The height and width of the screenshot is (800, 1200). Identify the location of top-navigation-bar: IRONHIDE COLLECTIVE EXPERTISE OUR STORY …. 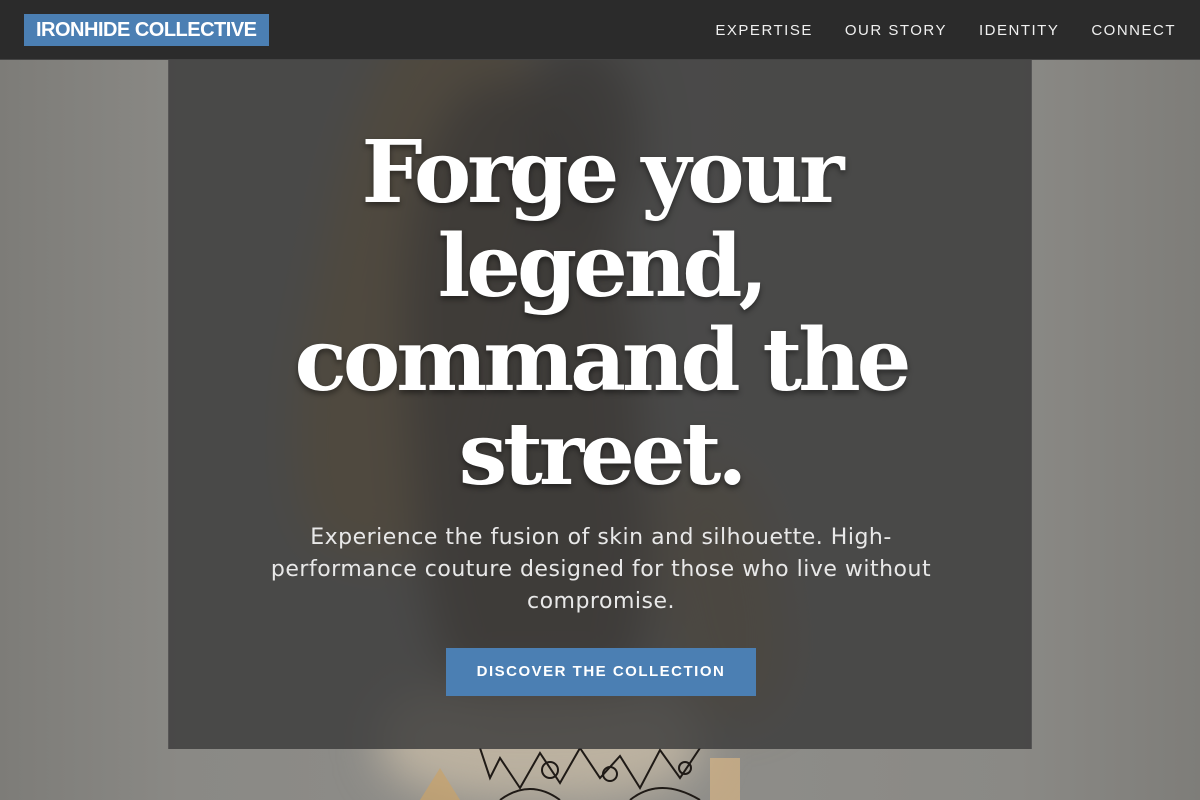
(600, 30).